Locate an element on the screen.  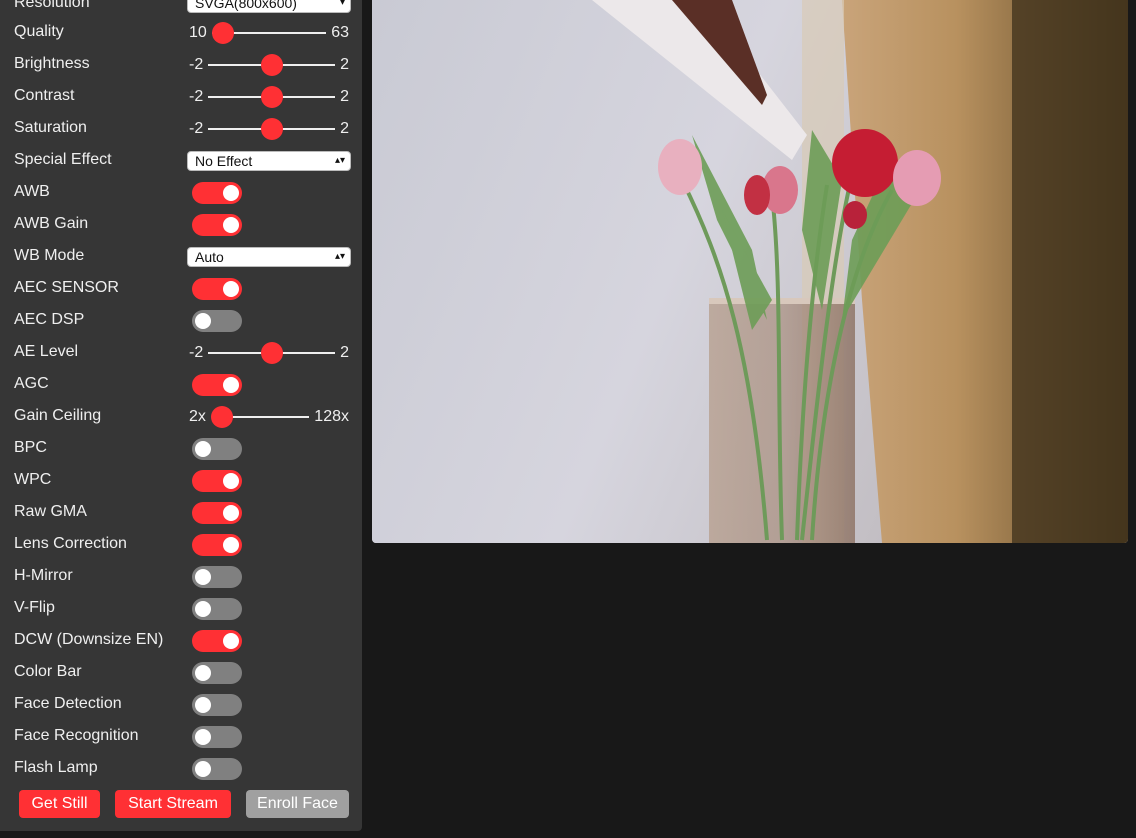
dcw-label: DCW (Downsize EN) is located at coordinates (89, 639).